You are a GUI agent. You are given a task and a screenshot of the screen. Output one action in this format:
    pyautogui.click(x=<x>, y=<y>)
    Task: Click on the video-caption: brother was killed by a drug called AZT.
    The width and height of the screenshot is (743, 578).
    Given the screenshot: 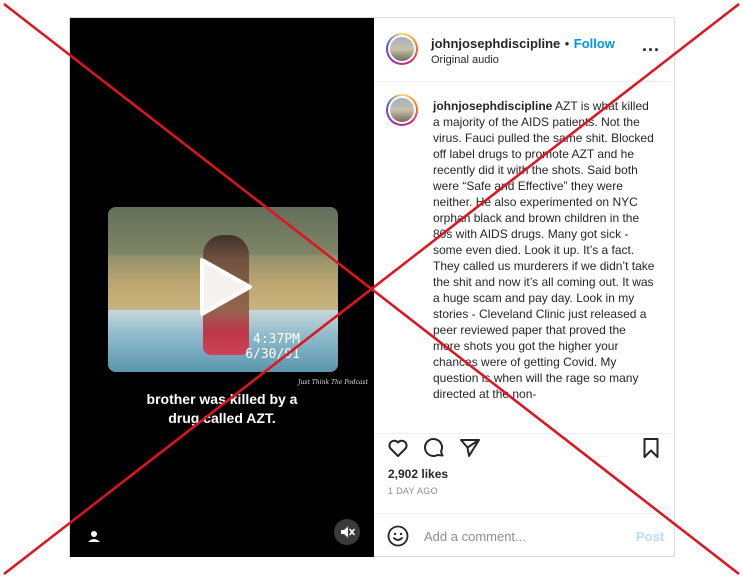 What is the action you would take?
    pyautogui.click(x=222, y=409)
    